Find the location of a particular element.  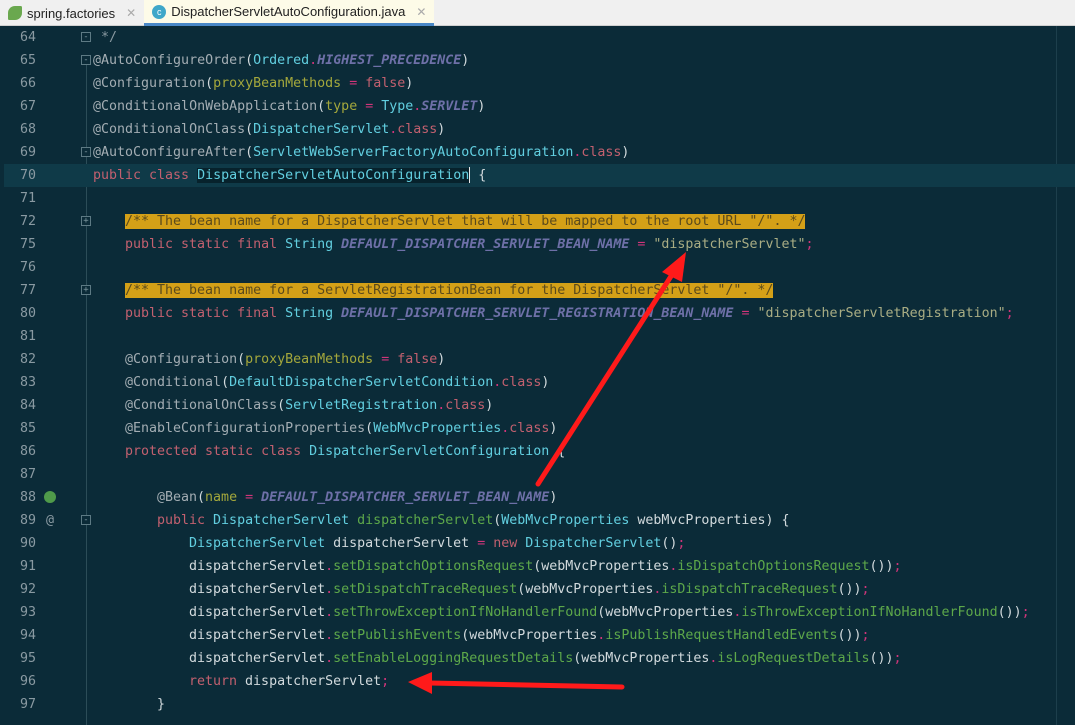

code-token: */ is located at coordinates (105, 37).